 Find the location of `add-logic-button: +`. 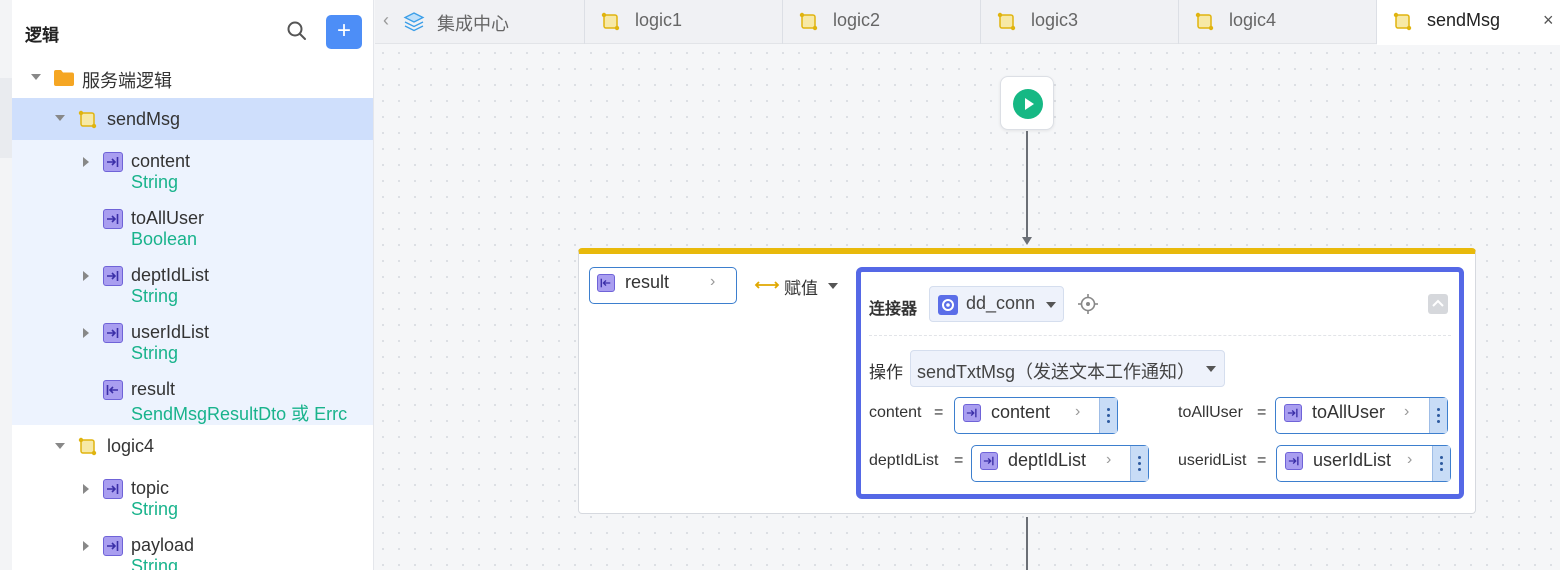

add-logic-button: + is located at coordinates (344, 32).